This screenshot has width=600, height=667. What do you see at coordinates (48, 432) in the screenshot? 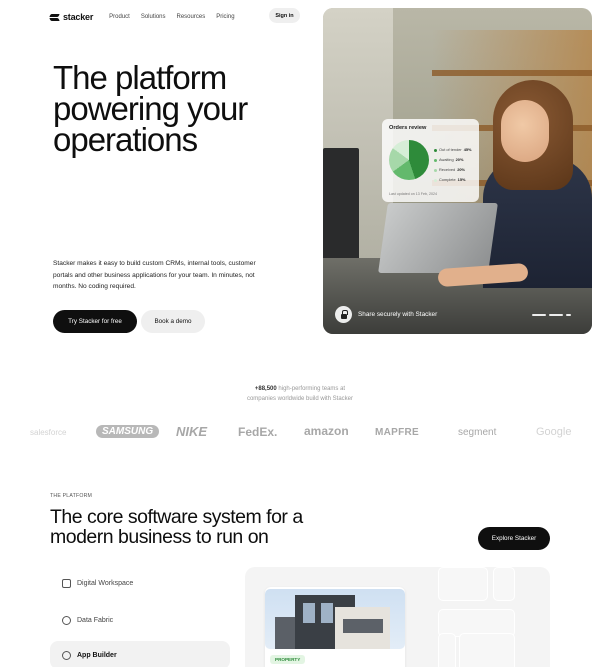
I see `brand-logo-salesforce: salesforce` at bounding box center [48, 432].